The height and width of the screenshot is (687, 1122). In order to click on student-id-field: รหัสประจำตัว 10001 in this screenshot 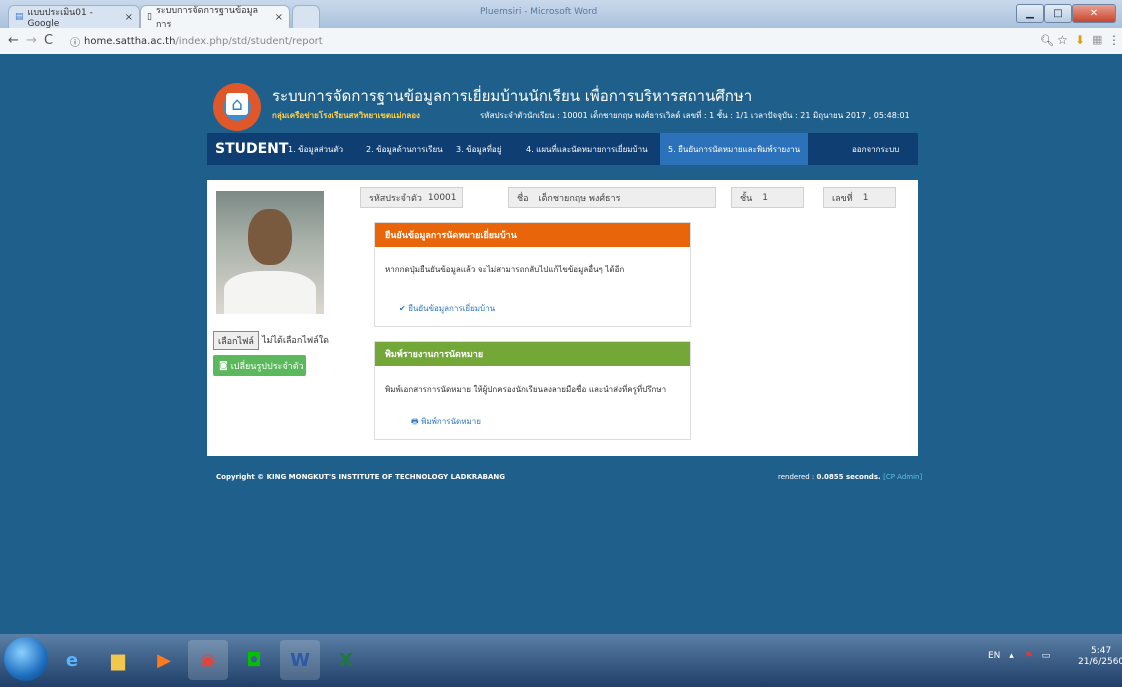, I will do `click(411, 197)`.